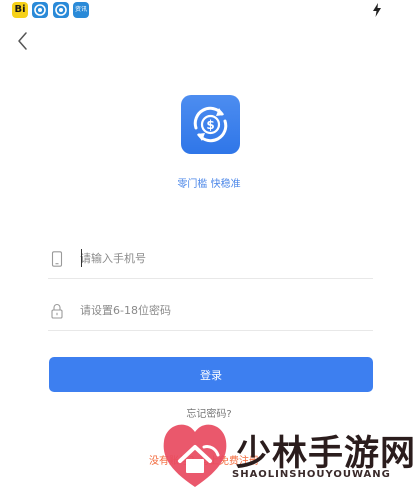  I want to click on chevron-left-icon, so click(22, 41).